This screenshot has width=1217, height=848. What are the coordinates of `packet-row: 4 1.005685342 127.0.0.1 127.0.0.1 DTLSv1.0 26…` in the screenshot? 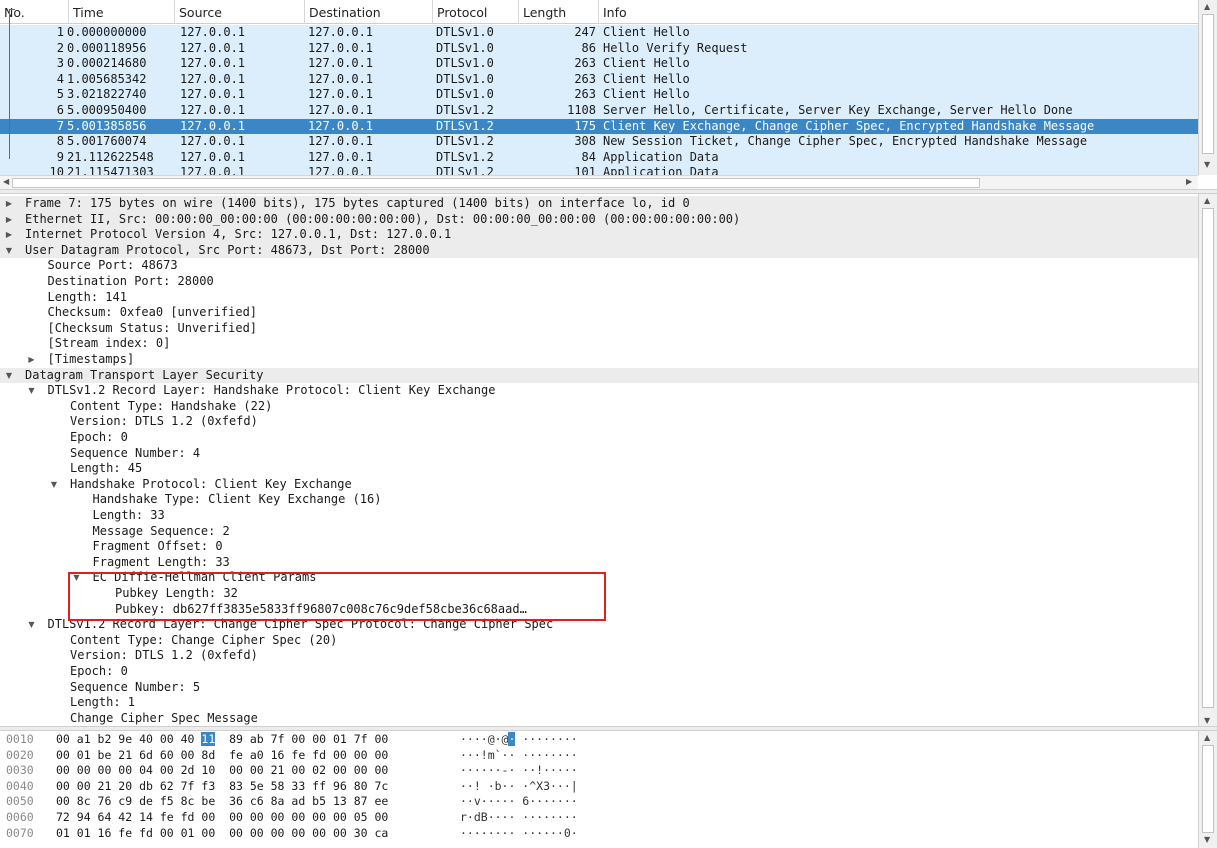 It's located at (599, 79).